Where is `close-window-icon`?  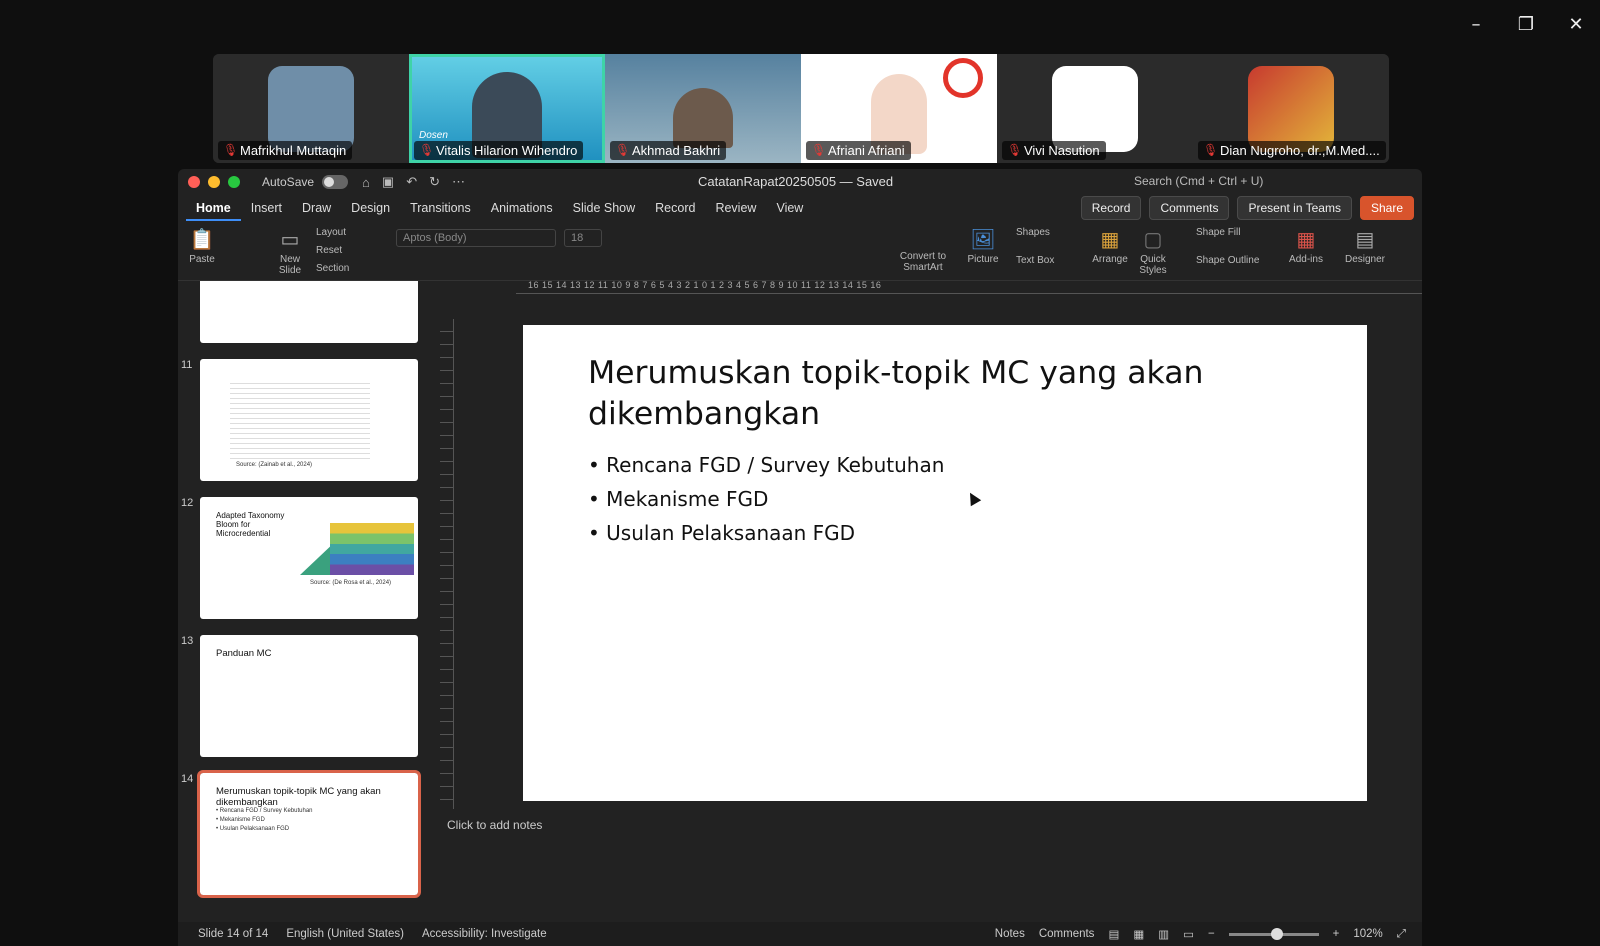 close-window-icon is located at coordinates (194, 182).